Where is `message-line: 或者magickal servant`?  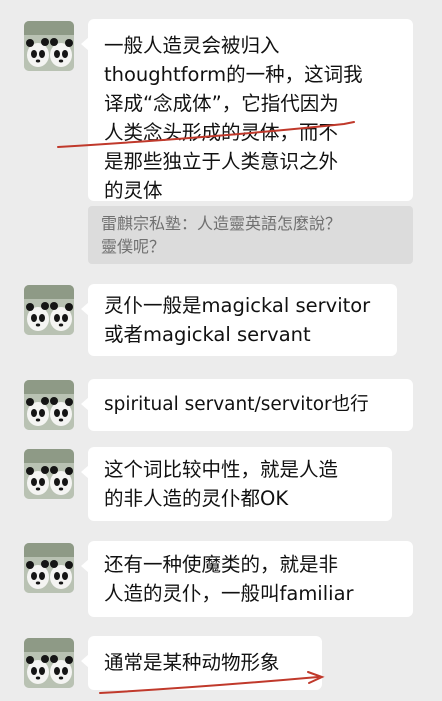 message-line: 或者magickal servant is located at coordinates (207, 334).